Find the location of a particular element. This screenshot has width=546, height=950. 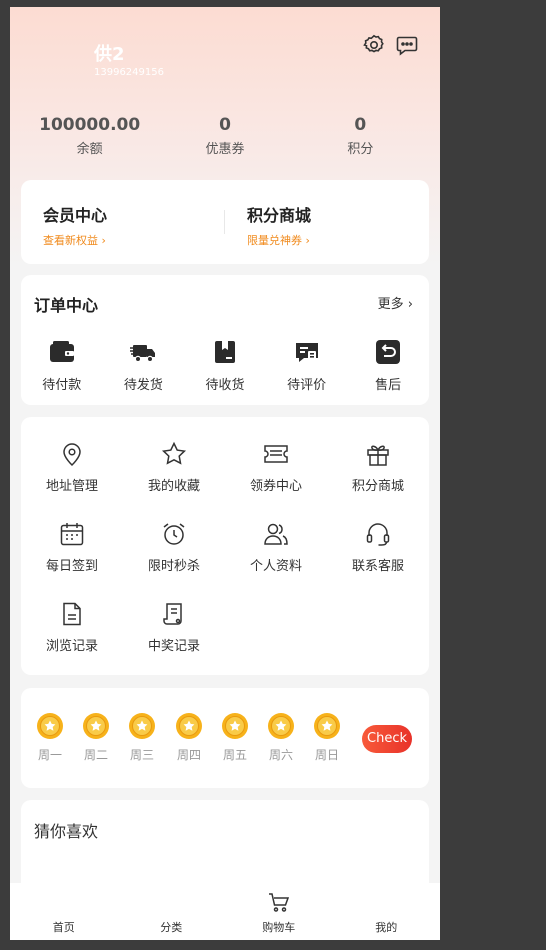

cart-icon is located at coordinates (278, 902).